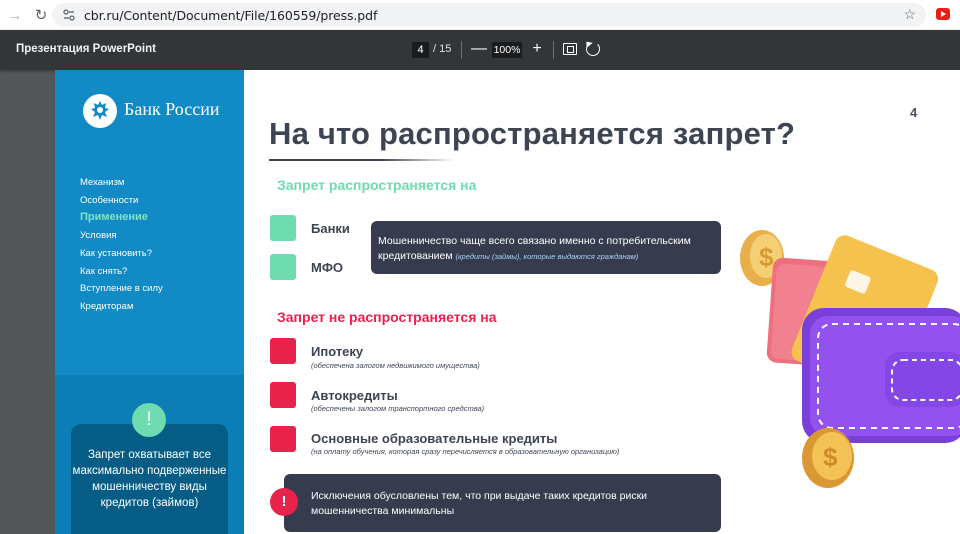 The width and height of the screenshot is (960, 534). I want to click on nav-item-features: Особенности, so click(121, 201).